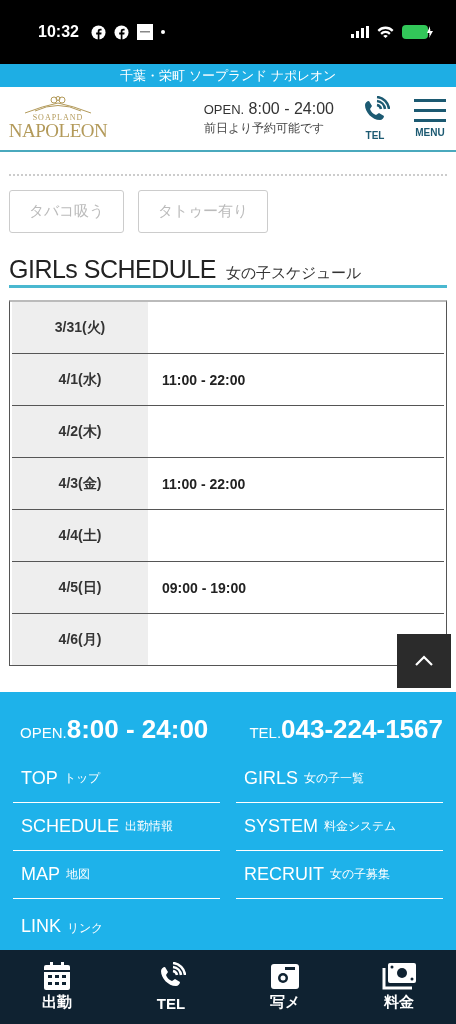 This screenshot has height=1024, width=456. Describe the element at coordinates (58, 118) in the screenshot. I see `logo: SOAPLAND NAPOLEON` at that location.